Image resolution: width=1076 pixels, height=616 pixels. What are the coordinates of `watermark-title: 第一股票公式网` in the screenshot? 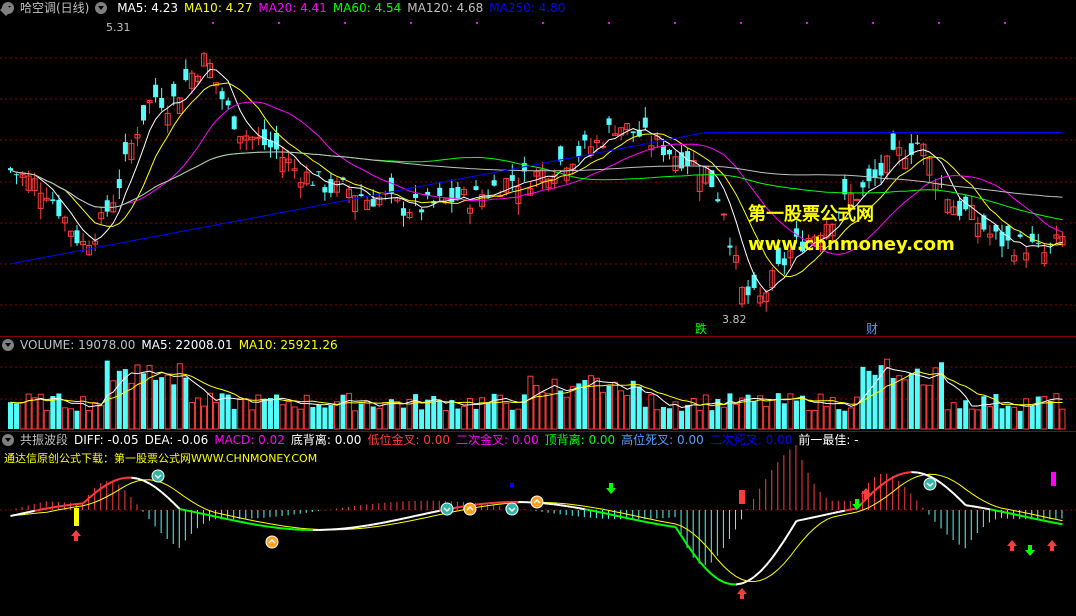 It's located at (811, 214).